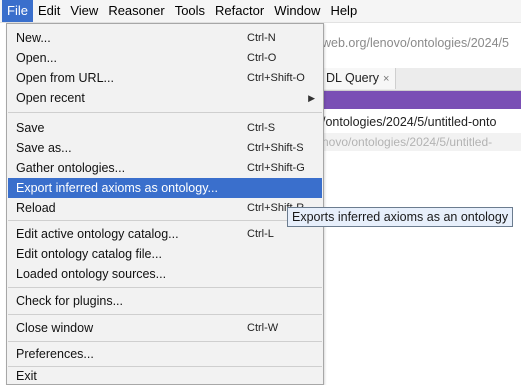 Image resolution: width=521 pixels, height=385 pixels. I want to click on tab-dl-query-label: DL Query, so click(353, 78).